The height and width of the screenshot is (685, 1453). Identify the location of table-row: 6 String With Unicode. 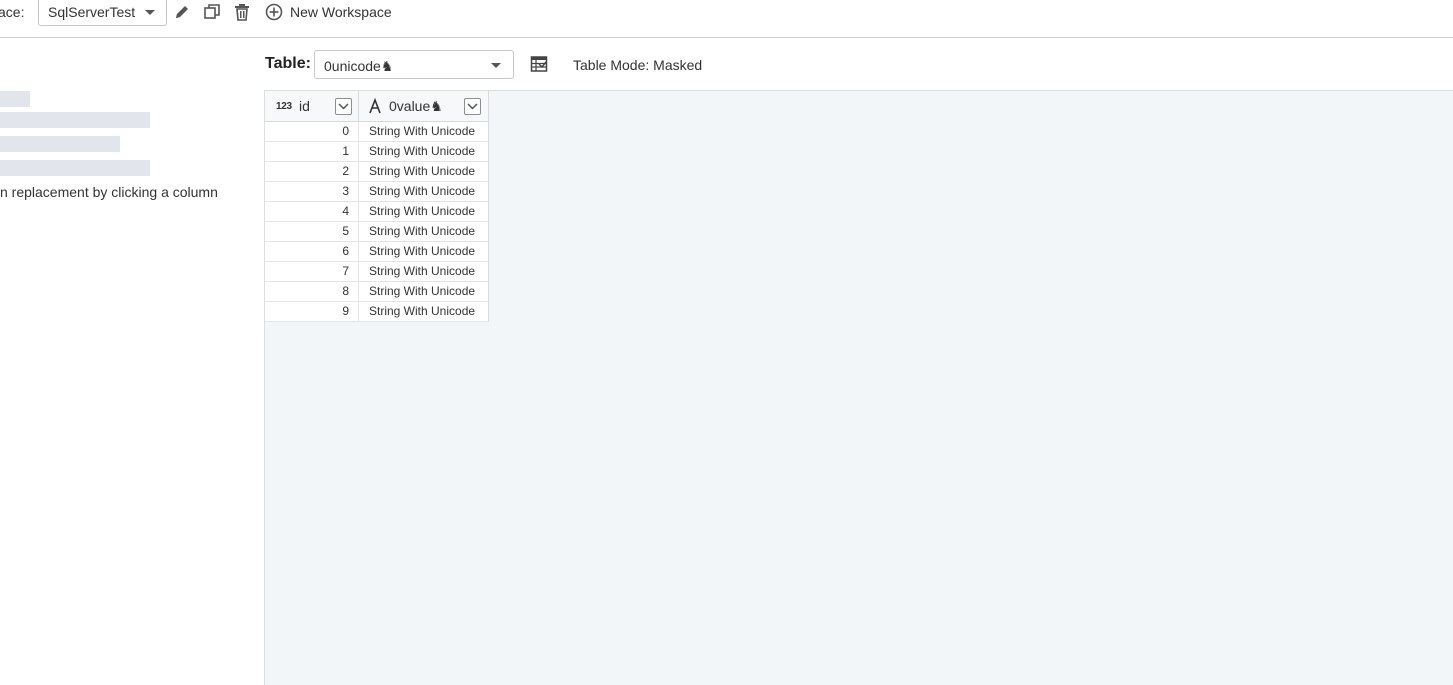
(376, 252).